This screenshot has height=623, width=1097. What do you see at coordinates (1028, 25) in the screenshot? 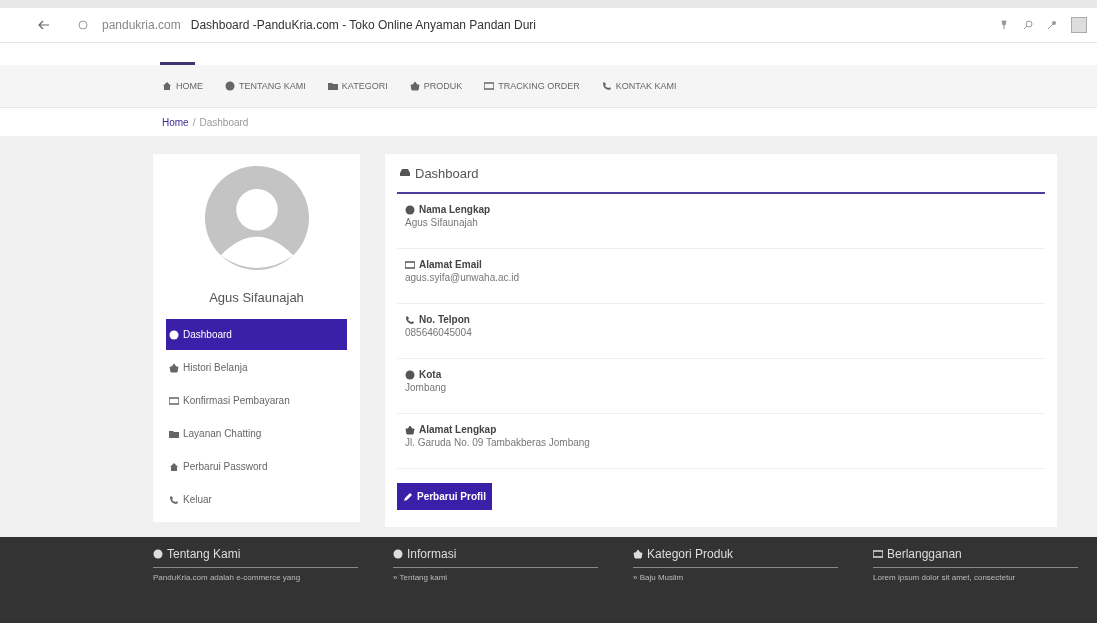
I see `search-icon` at bounding box center [1028, 25].